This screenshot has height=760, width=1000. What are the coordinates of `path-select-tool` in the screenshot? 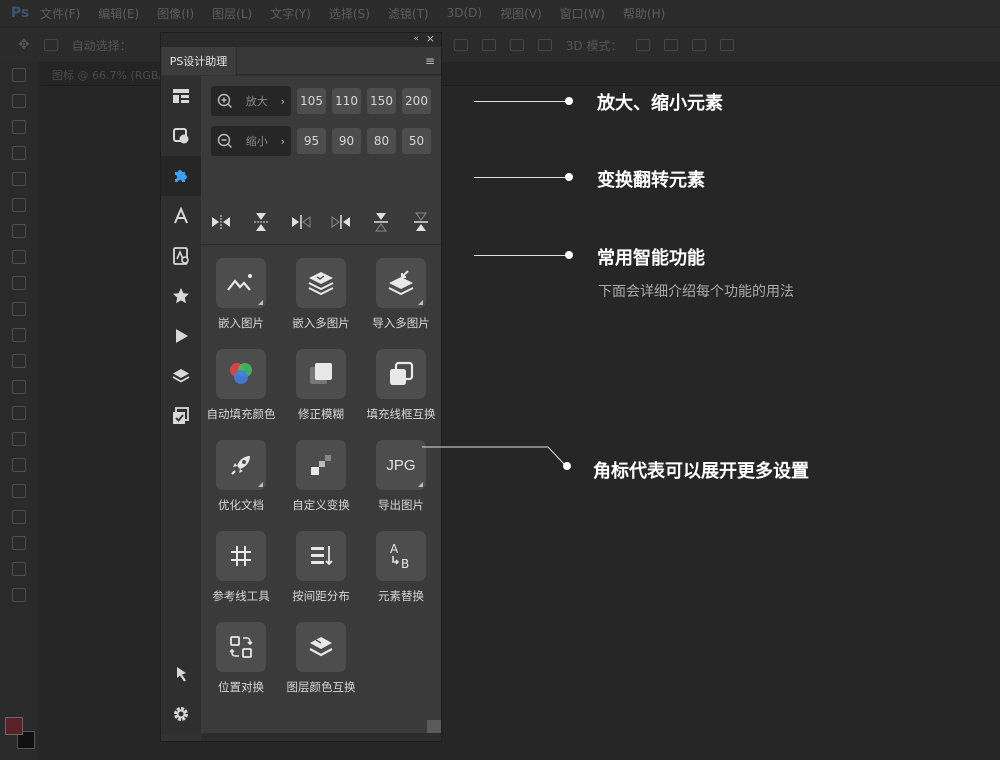 It's located at (19, 491).